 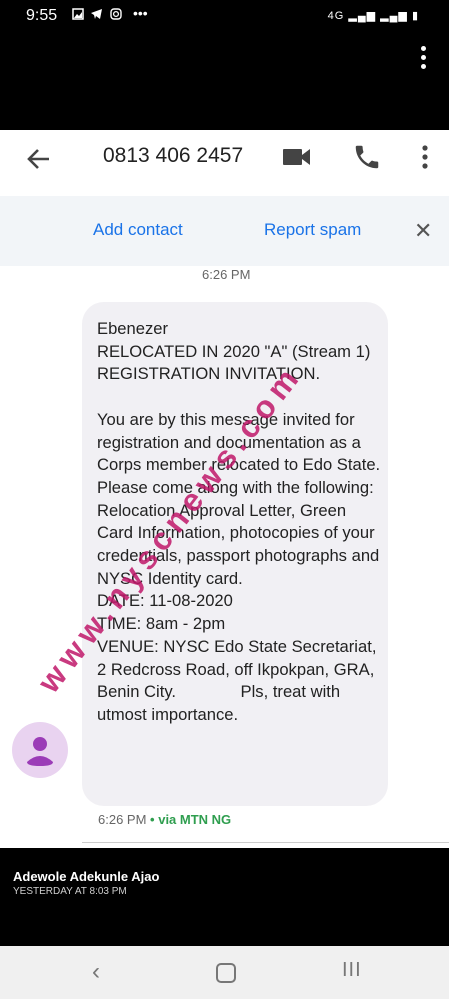 I want to click on spam-banner: Add contact Report spam ✕, so click(x=224, y=231).